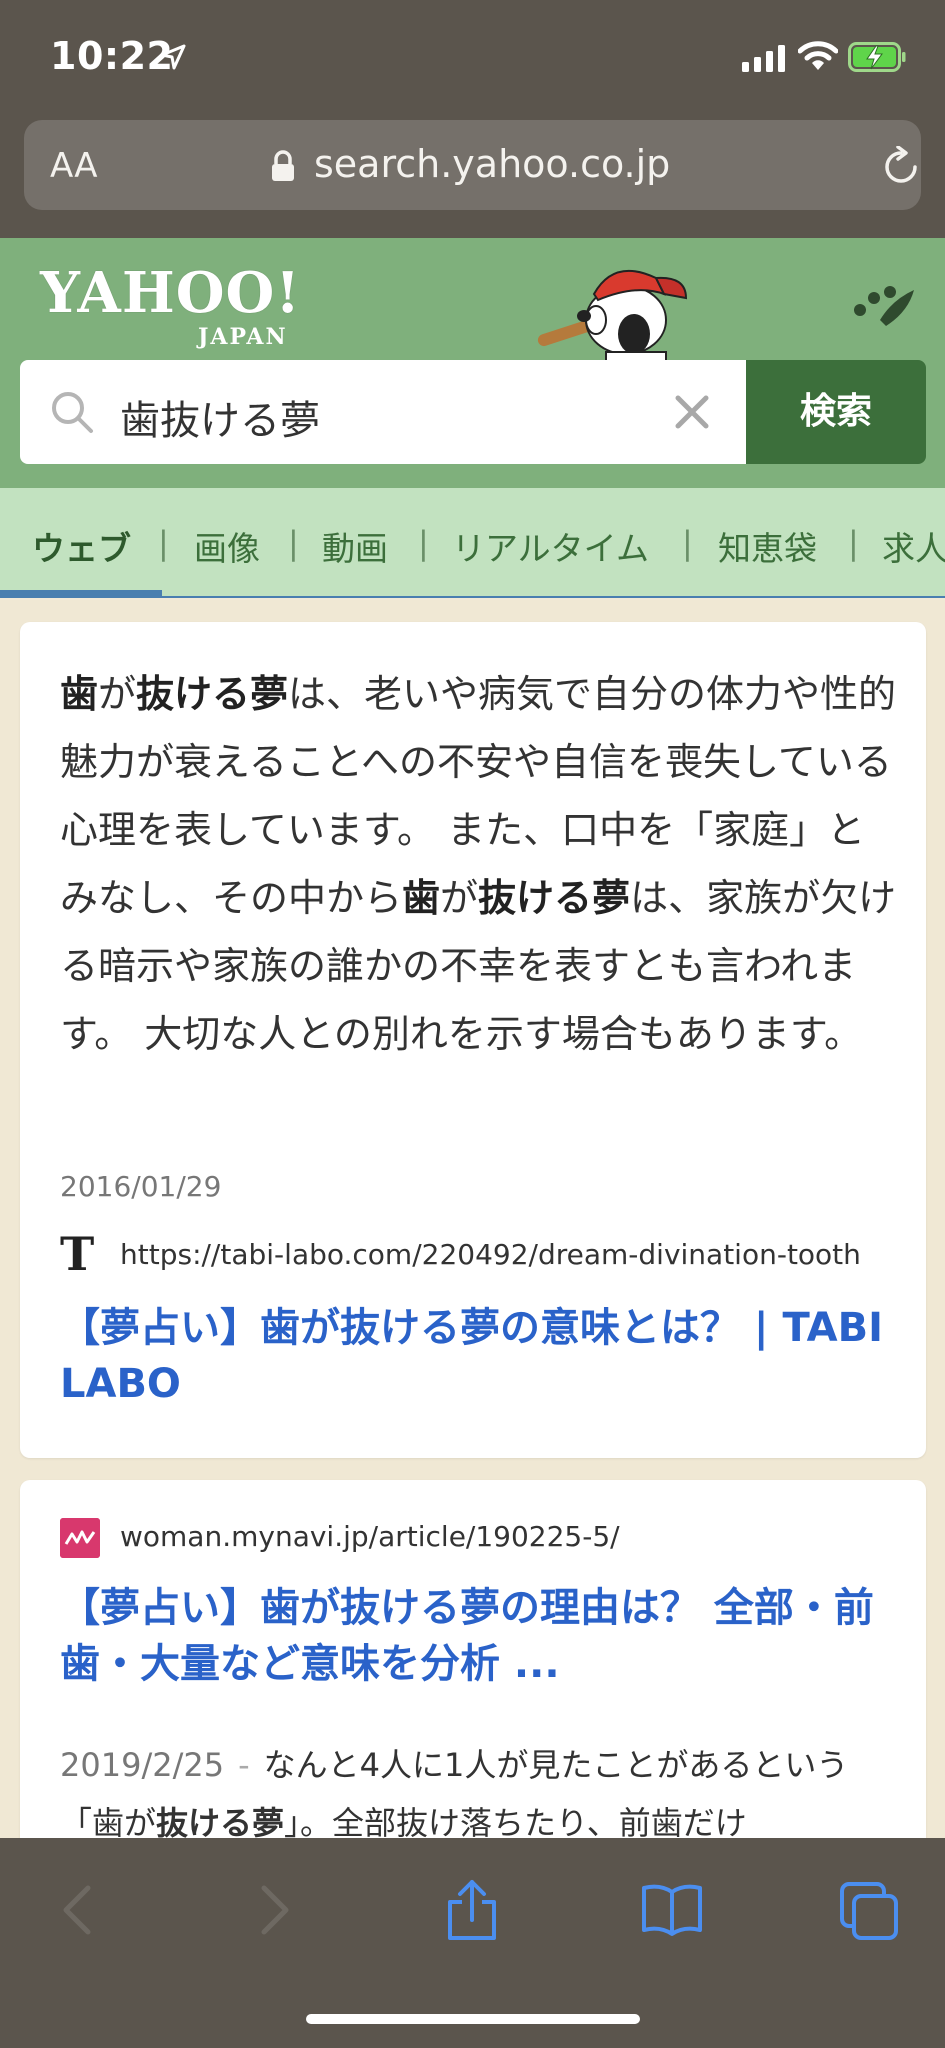 This screenshot has width=945, height=2048. What do you see at coordinates (550, 546) in the screenshot?
I see `tab-realtime: リアルタイム` at bounding box center [550, 546].